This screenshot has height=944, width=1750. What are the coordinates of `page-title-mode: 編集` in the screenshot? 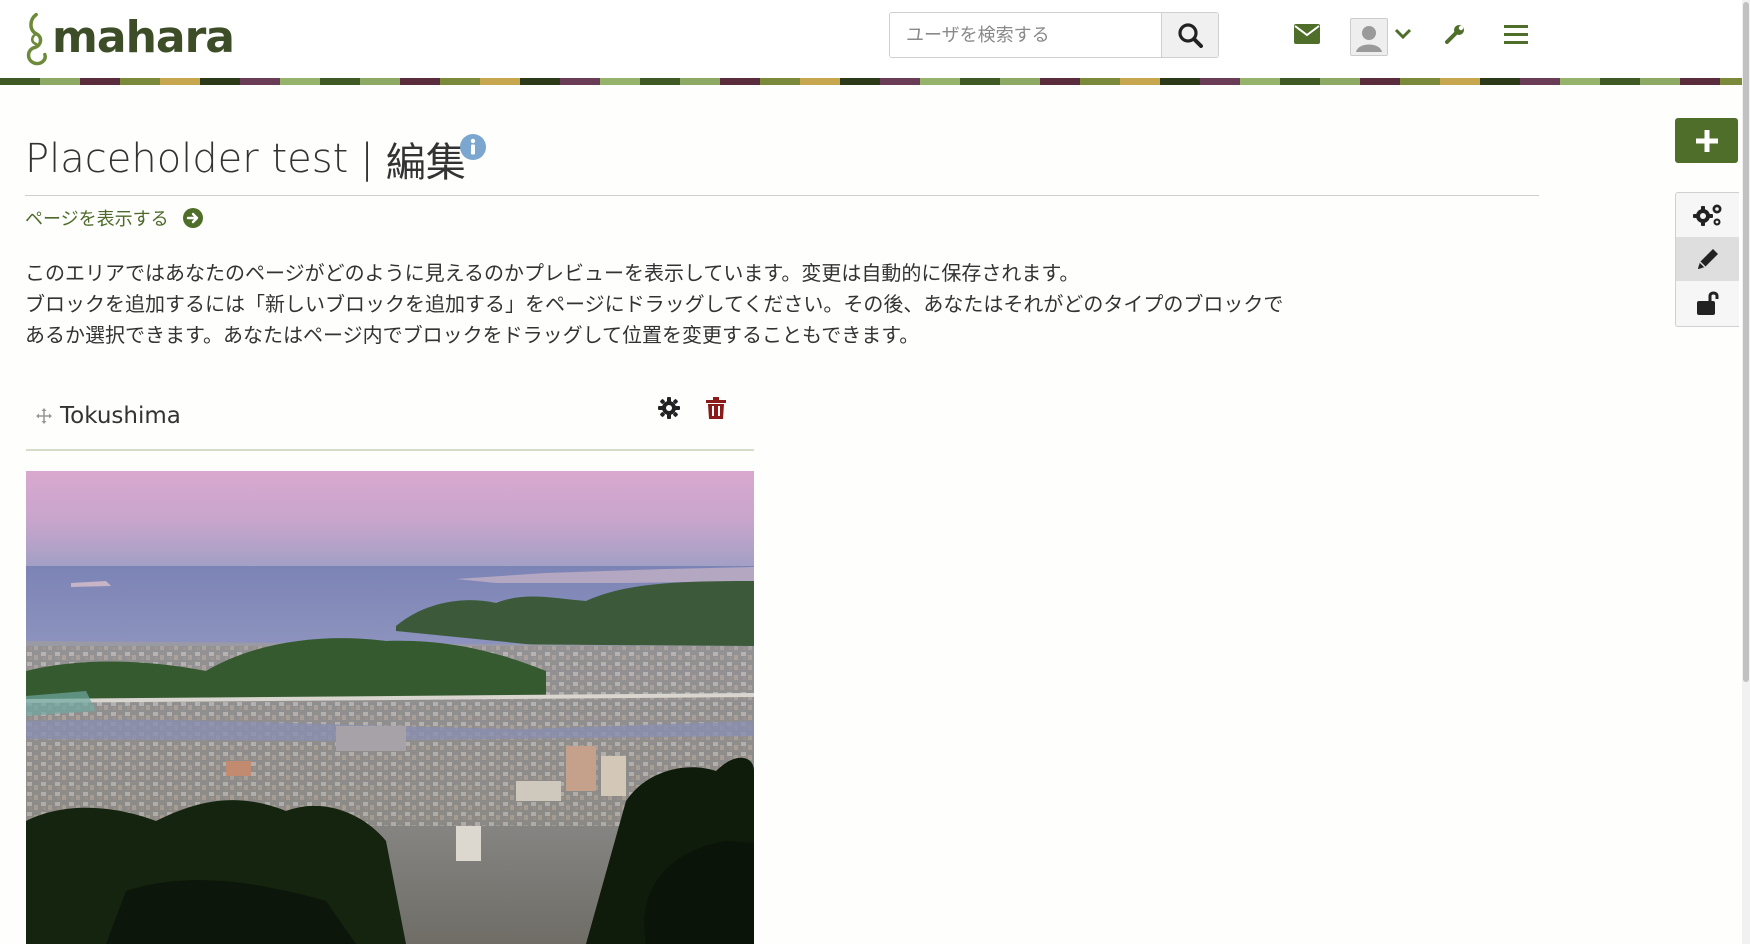 It's located at (425, 163).